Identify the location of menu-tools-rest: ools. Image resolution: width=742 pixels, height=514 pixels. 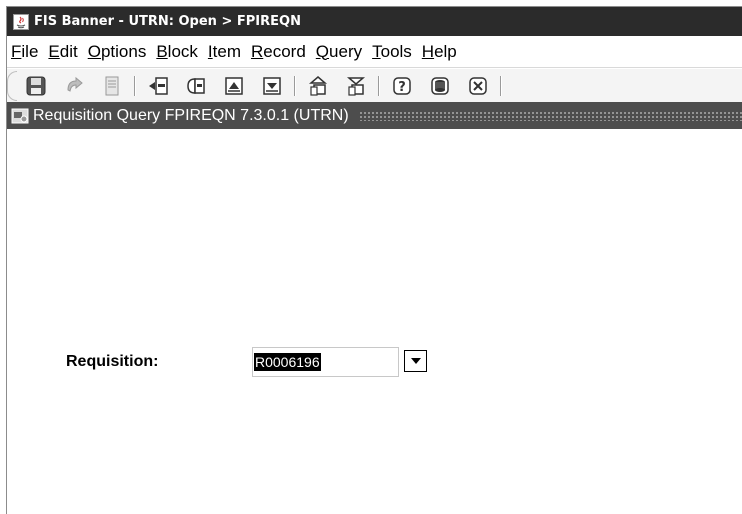
(396, 51).